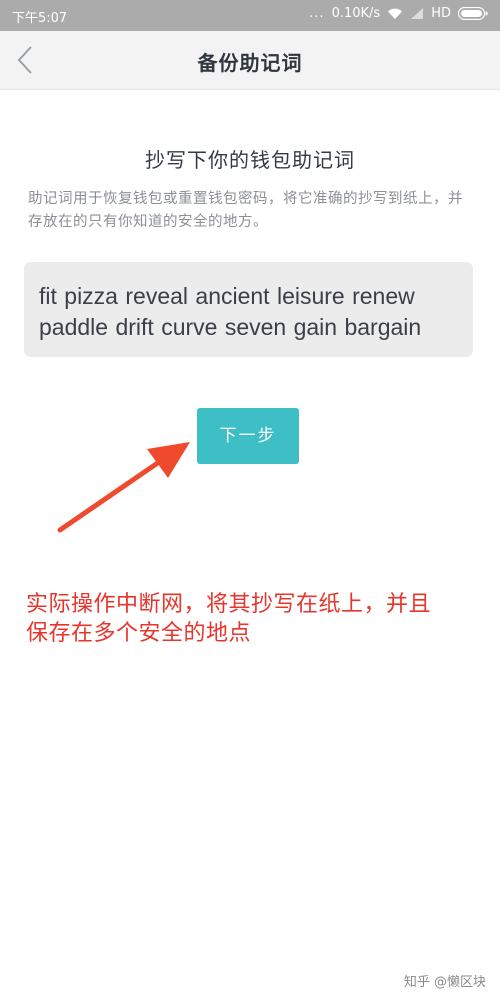 This screenshot has height=1002, width=500. What do you see at coordinates (258, 619) in the screenshot?
I see `annotation-text: 实际操作中断网，将其抄写在纸上，并且 保存在多个安全的地点` at bounding box center [258, 619].